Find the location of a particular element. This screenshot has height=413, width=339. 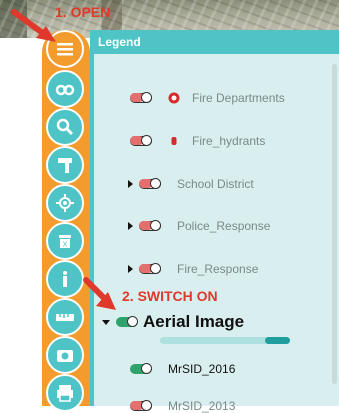

layer-fire-departments: Fire Departments is located at coordinates (207, 98).